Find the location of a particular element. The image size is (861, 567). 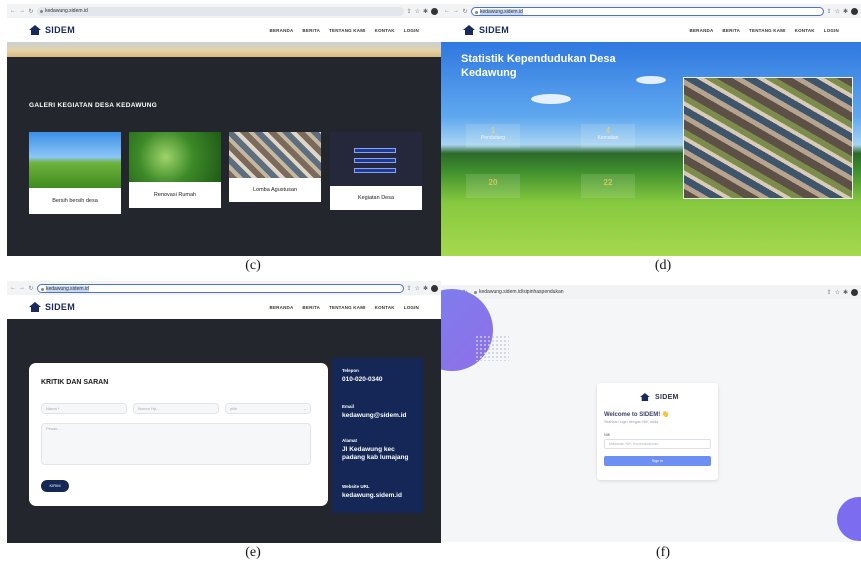

sign-in-button: Sign in is located at coordinates (657, 461).